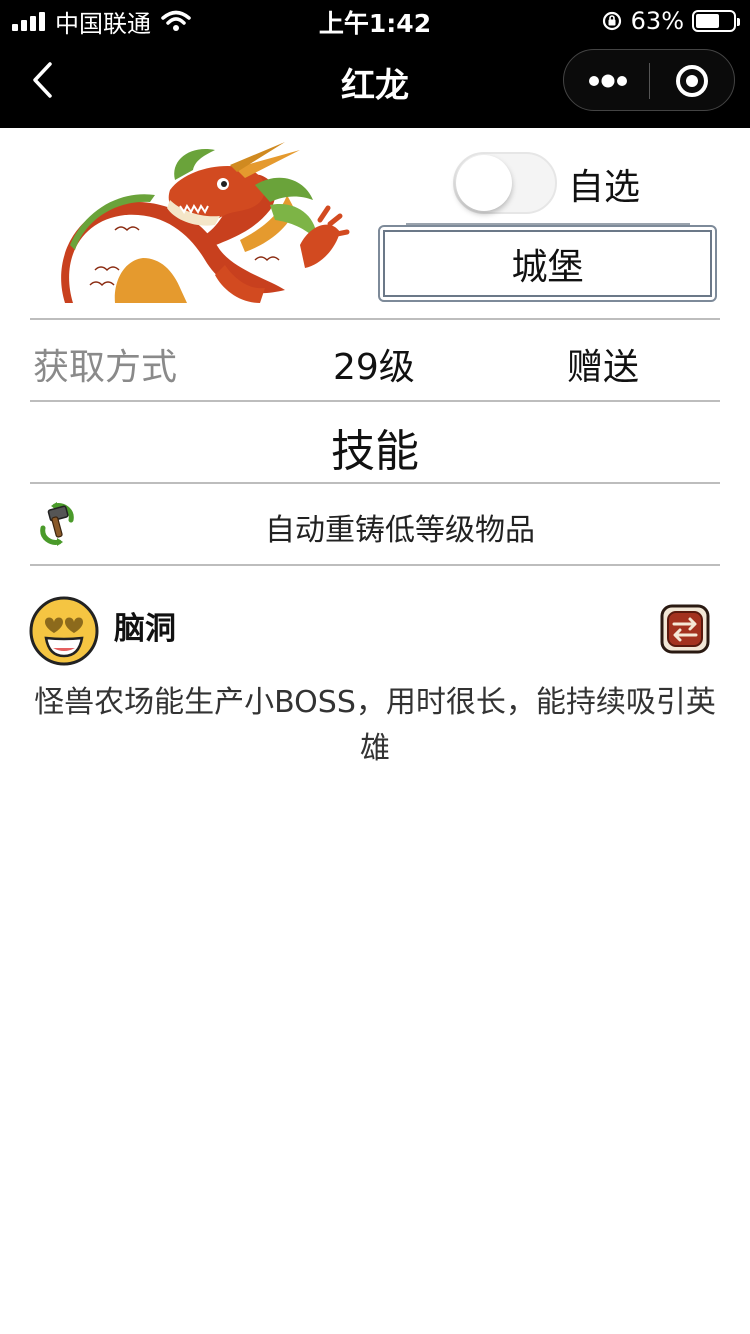 This screenshot has width=750, height=1334. I want to click on favorite-toggle, so click(505, 183).